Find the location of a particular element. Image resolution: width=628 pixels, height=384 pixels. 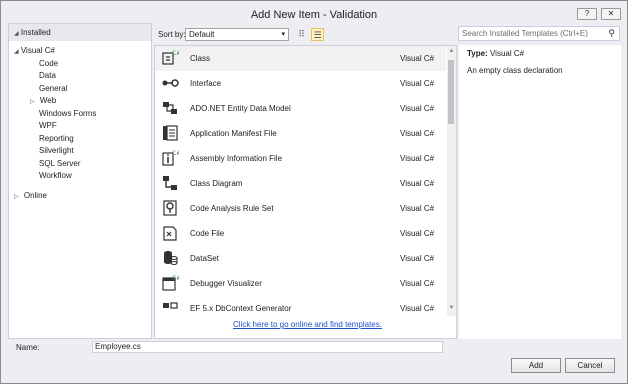

search-icon: ⚲ is located at coordinates (611, 33).